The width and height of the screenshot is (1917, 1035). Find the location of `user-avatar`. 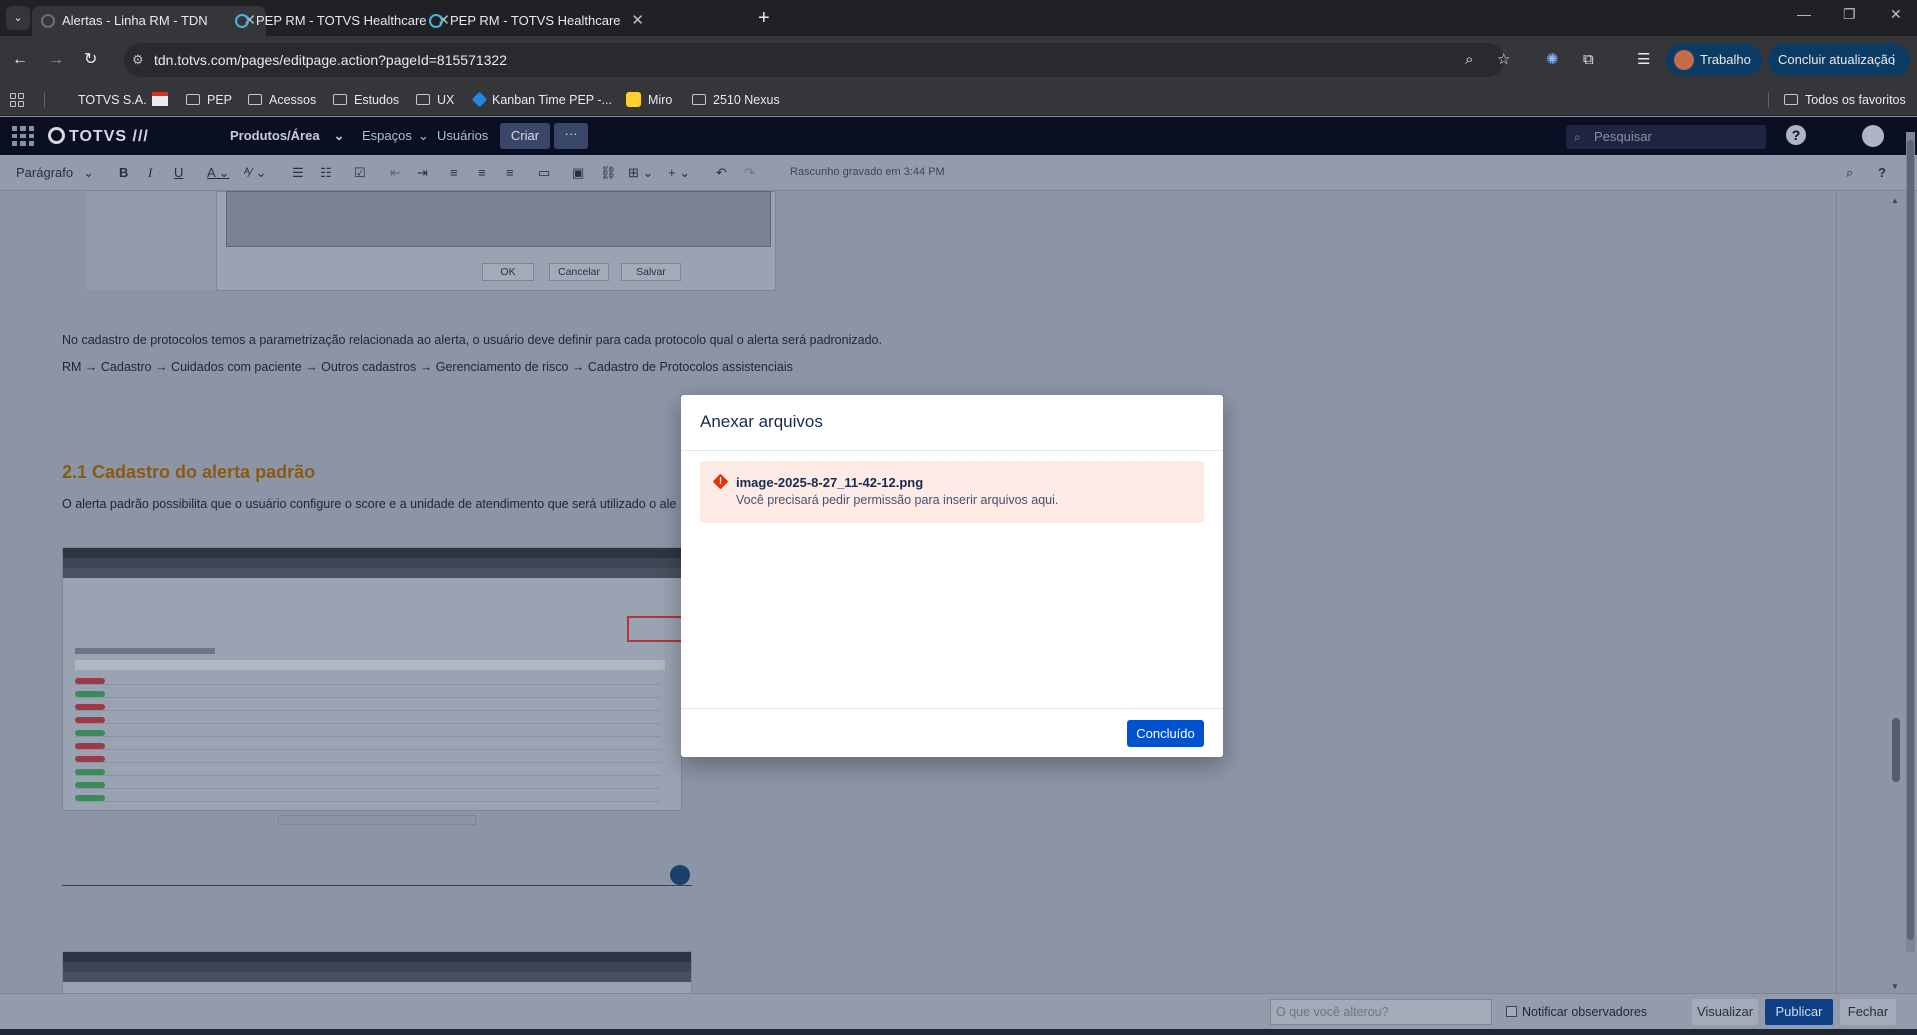

user-avatar is located at coordinates (1873, 136).